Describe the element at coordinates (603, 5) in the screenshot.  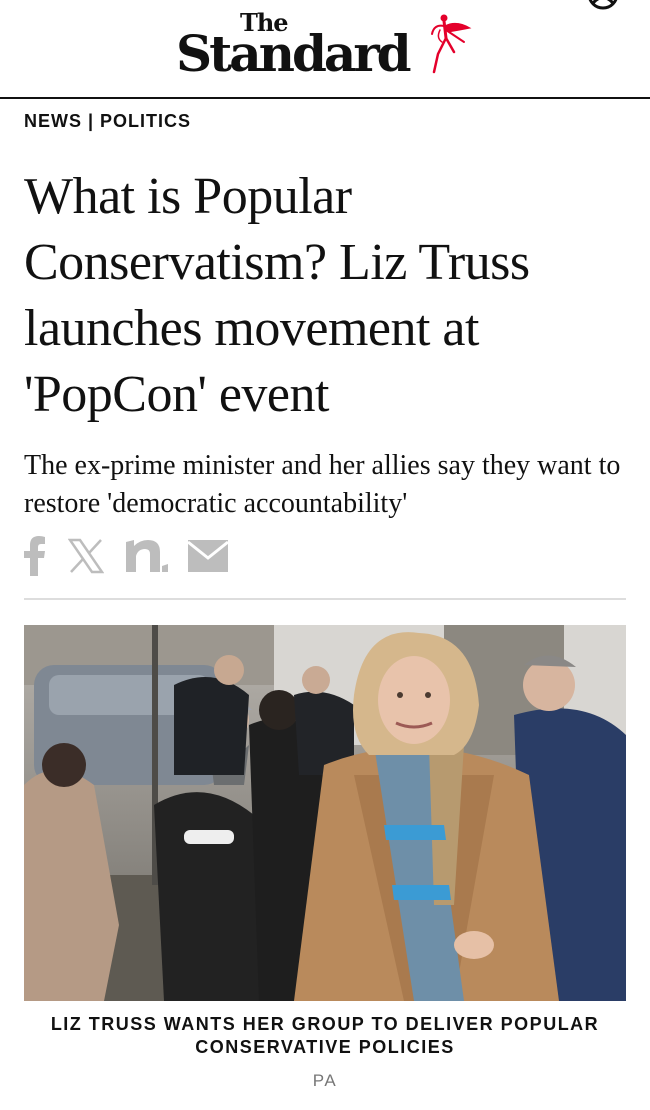
I see `account-icon` at that location.